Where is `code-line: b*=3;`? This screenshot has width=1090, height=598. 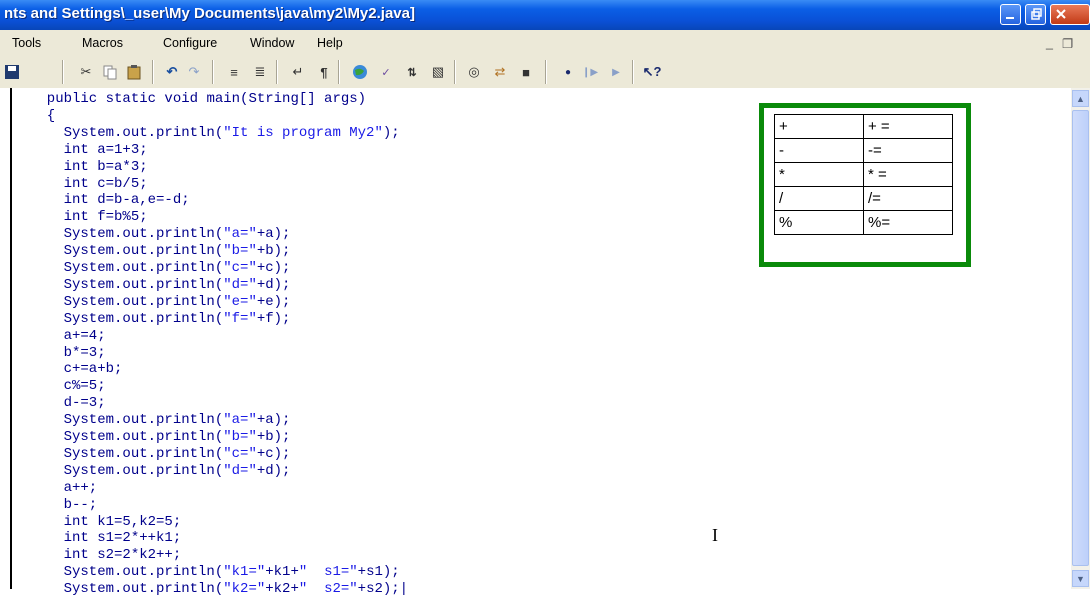
code-line: b*=3; is located at coordinates (68, 353).